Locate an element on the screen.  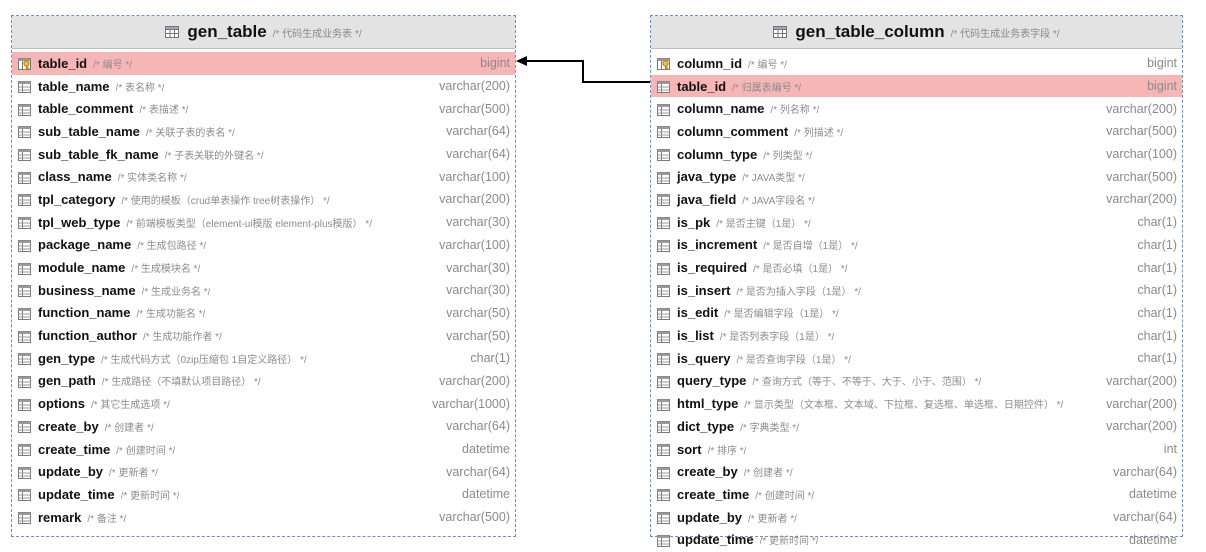
relationship-connector is located at coordinates (583, 69).